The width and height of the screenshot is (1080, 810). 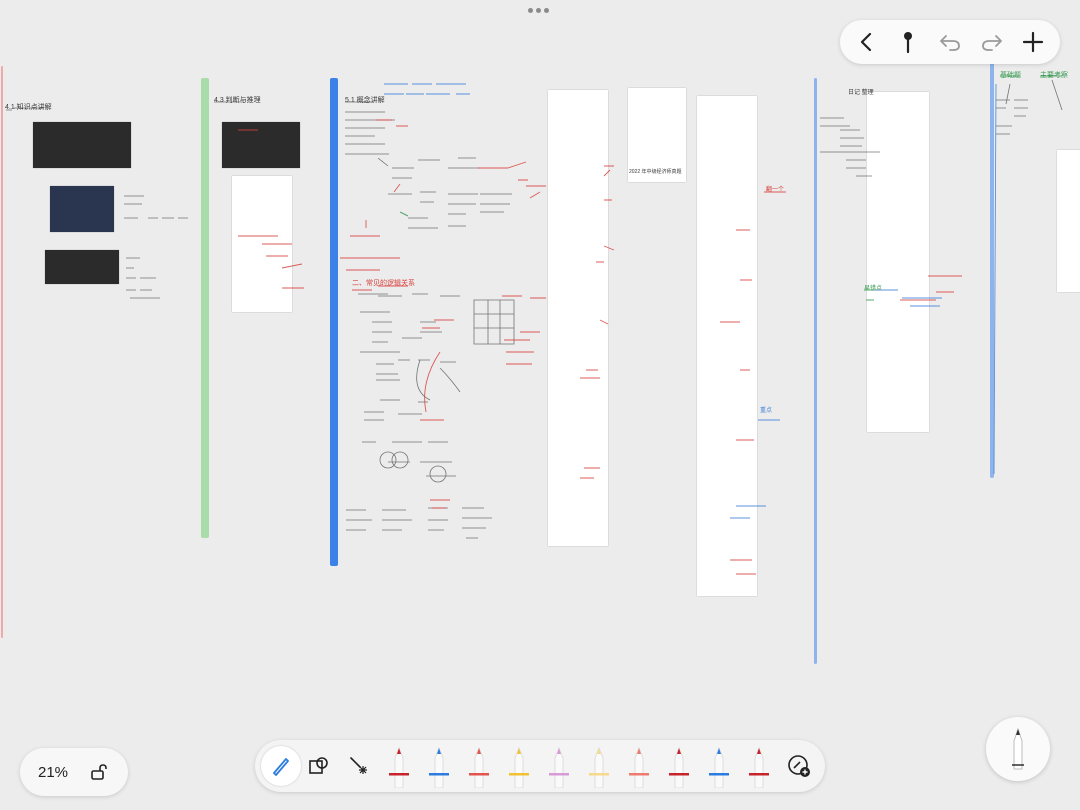 I want to click on pin-icon, so click(x=908, y=43).